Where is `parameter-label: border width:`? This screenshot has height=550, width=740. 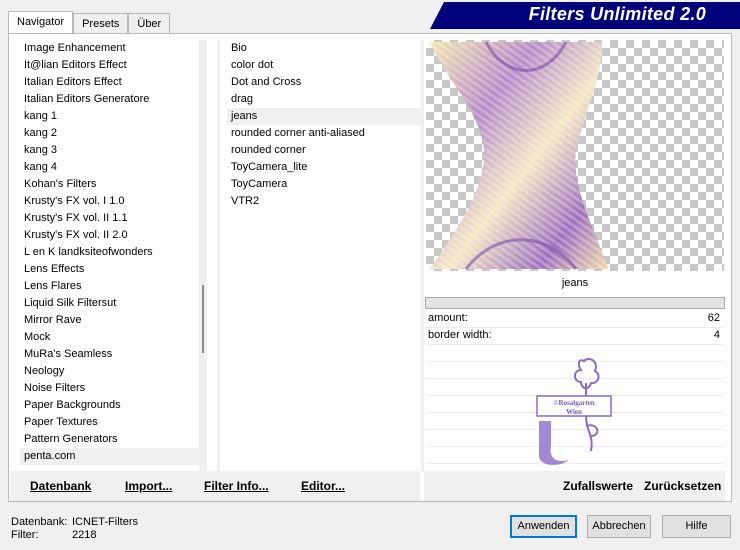
parameter-label: border width: is located at coordinates (460, 335).